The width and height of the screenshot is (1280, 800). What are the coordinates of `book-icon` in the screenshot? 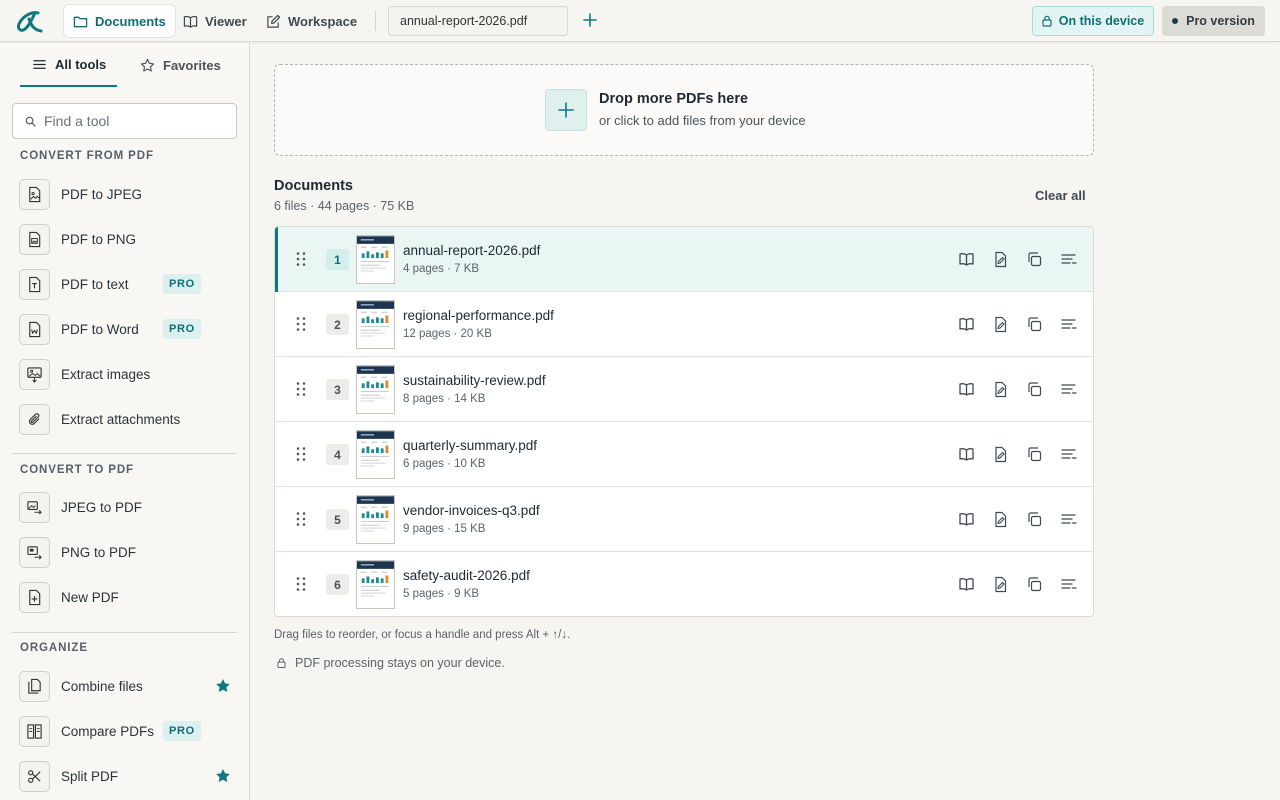 It's located at (190, 21).